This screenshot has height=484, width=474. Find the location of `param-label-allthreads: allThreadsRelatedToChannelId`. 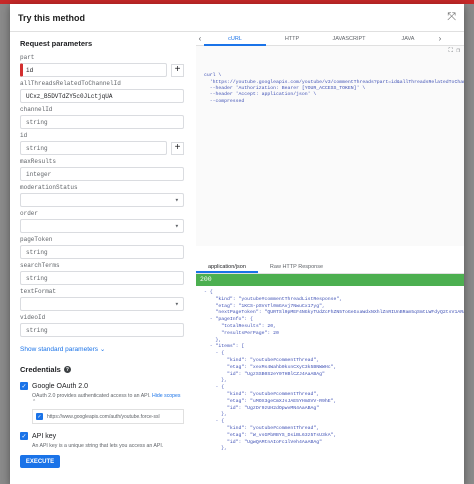

param-label-allthreads: allThreadsRelatedToChannelId is located at coordinates (70, 83).